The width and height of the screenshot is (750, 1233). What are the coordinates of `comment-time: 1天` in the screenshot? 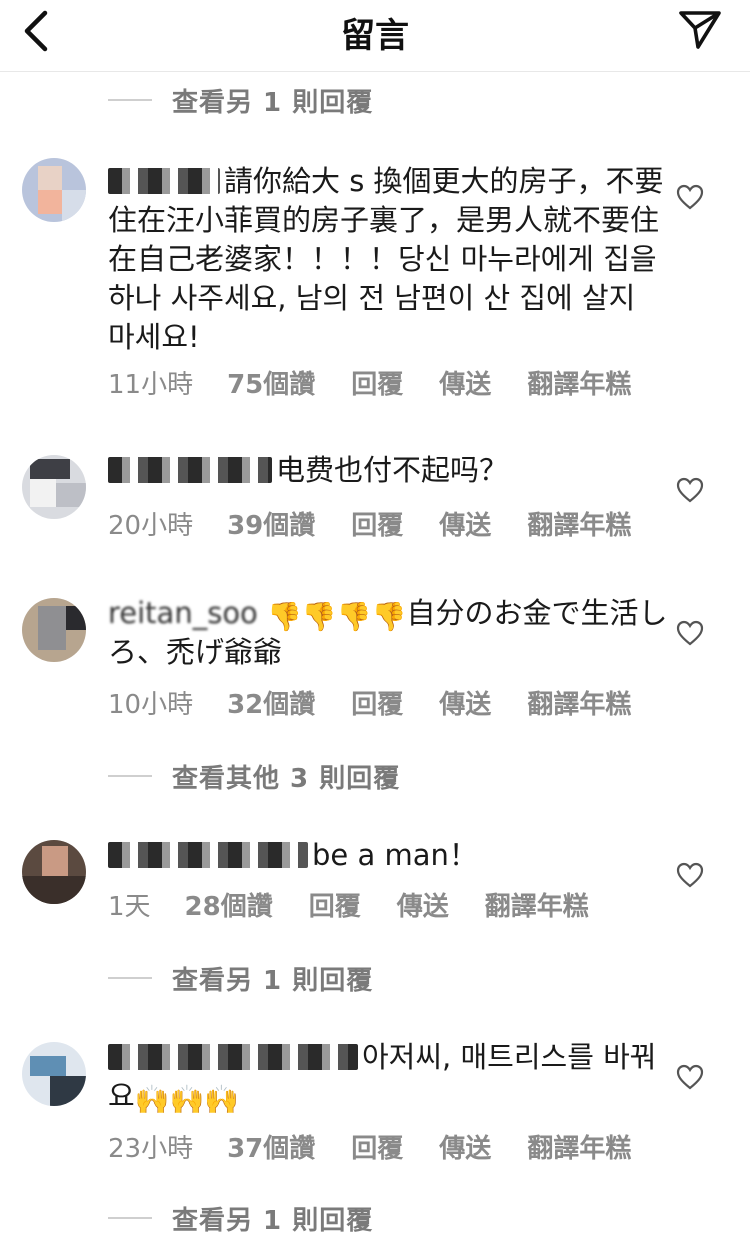 It's located at (129, 907).